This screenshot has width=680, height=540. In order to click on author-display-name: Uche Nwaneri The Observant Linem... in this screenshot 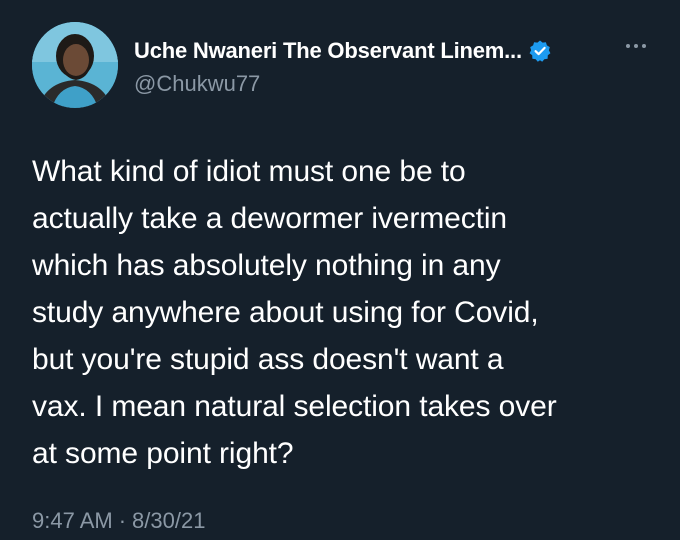, I will do `click(328, 51)`.